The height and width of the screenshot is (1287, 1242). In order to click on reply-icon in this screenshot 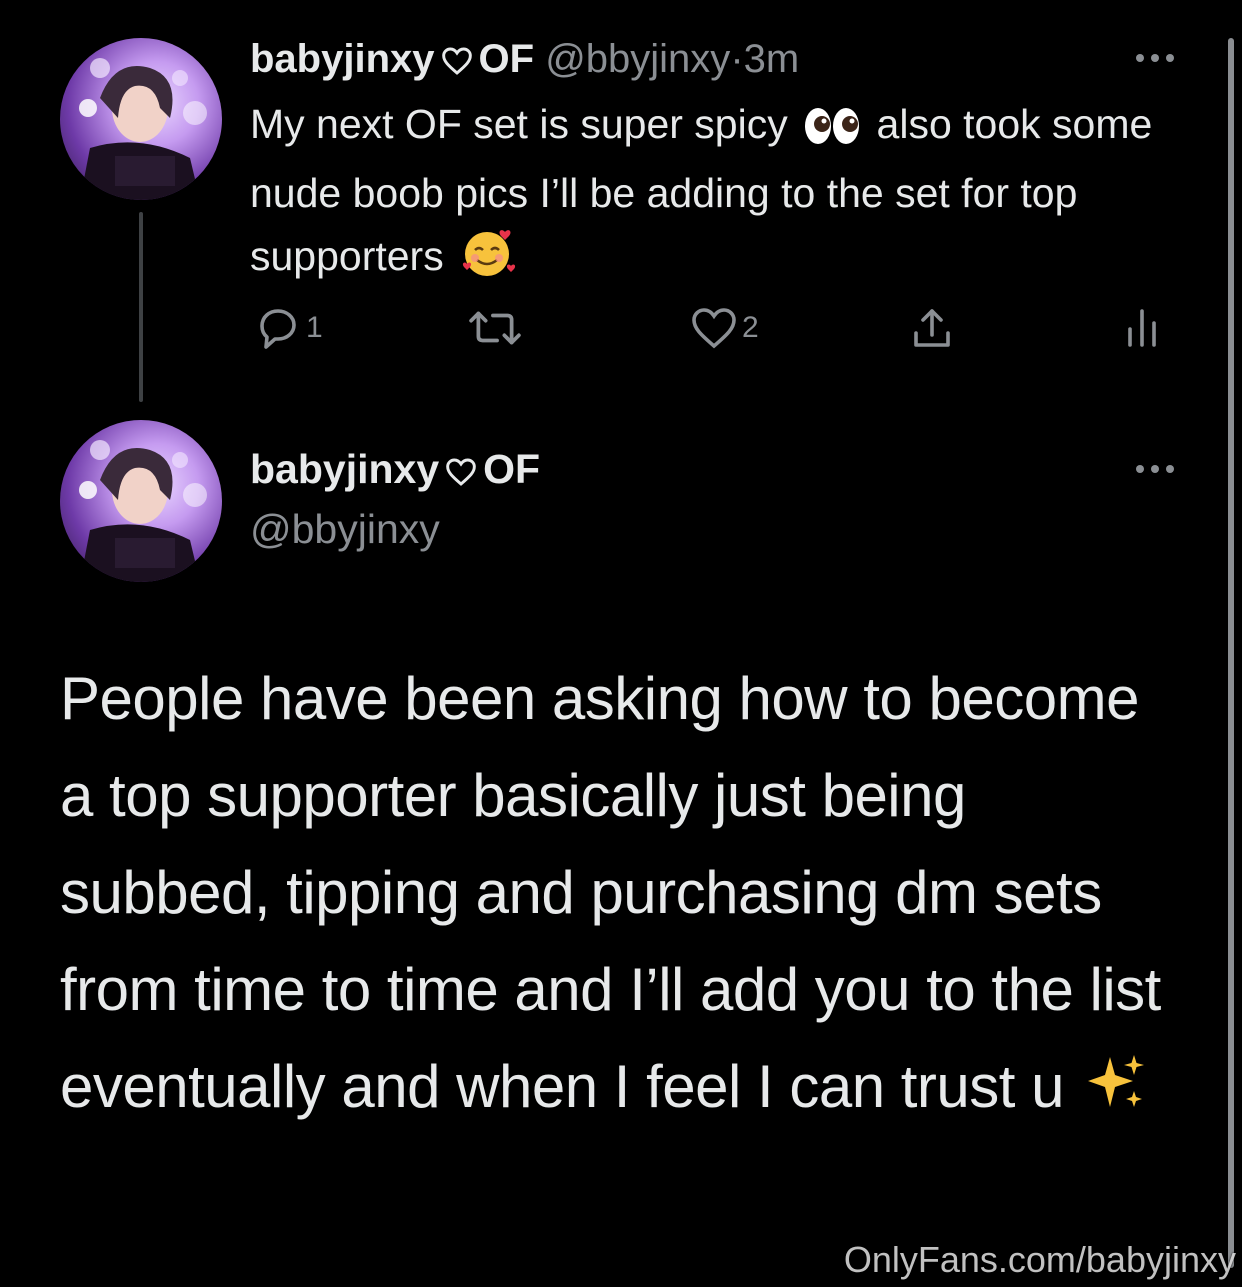, I will do `click(278, 329)`.